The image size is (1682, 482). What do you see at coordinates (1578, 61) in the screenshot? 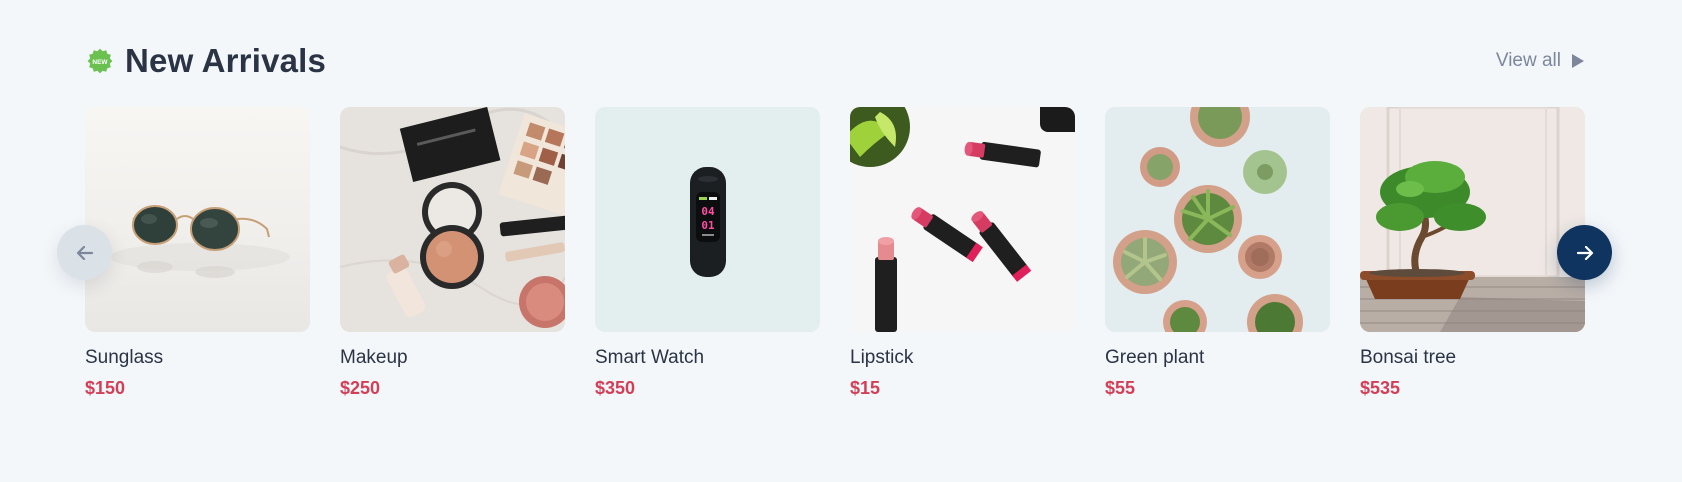
I see `play-arrow-icon` at bounding box center [1578, 61].